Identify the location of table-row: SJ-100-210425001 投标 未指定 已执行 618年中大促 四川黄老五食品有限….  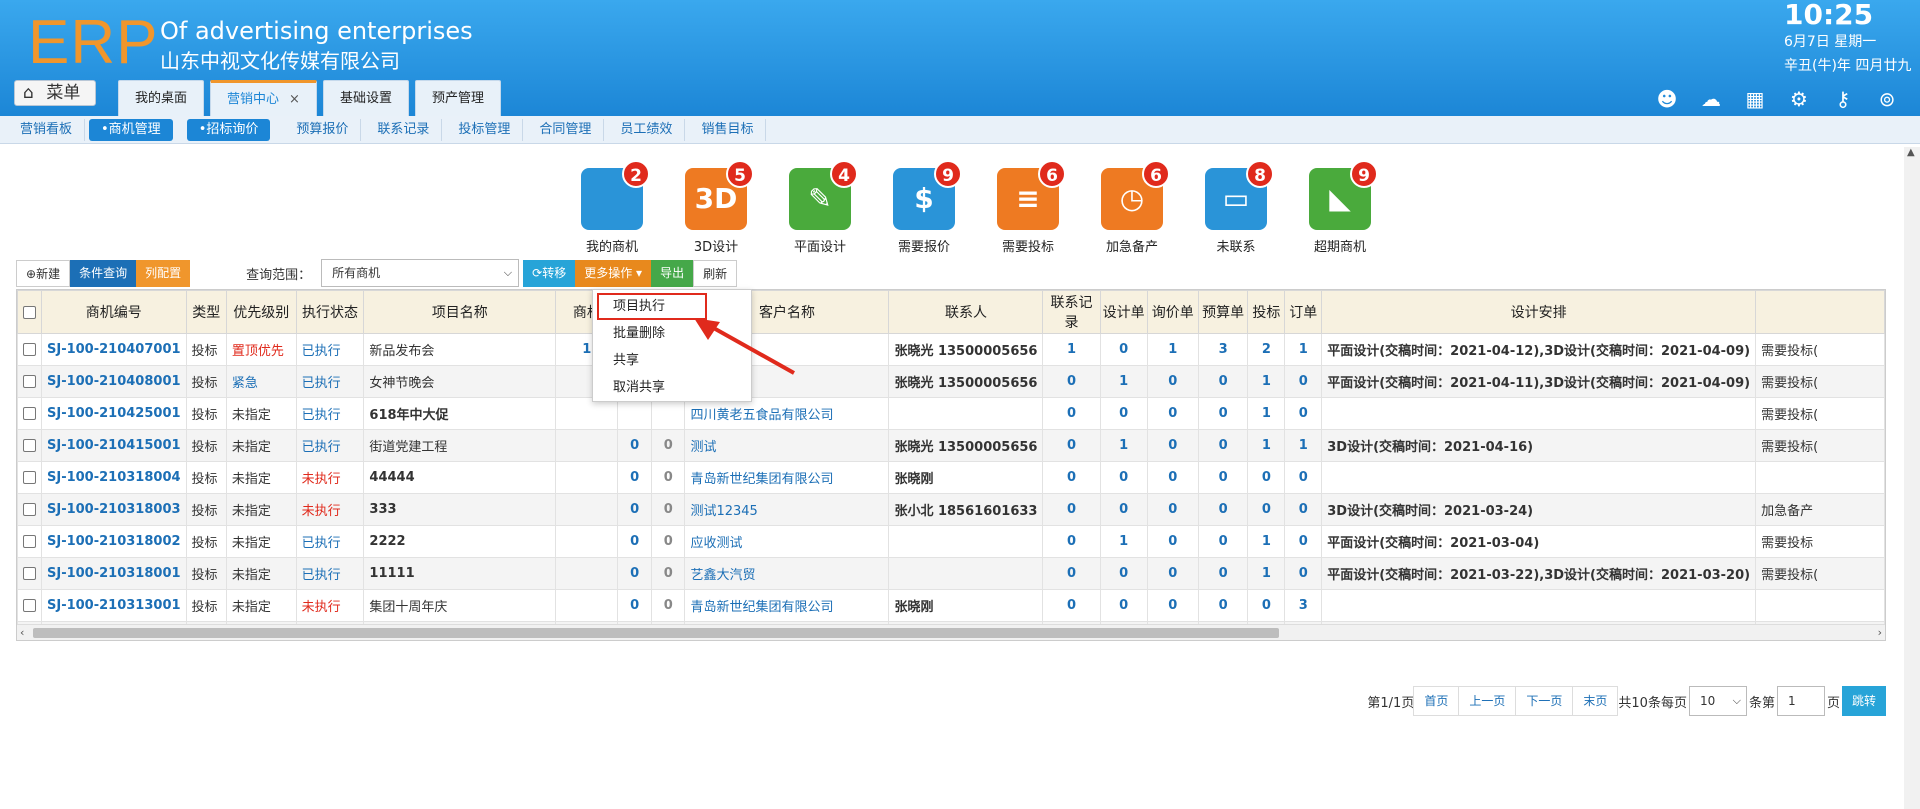
(951, 413).